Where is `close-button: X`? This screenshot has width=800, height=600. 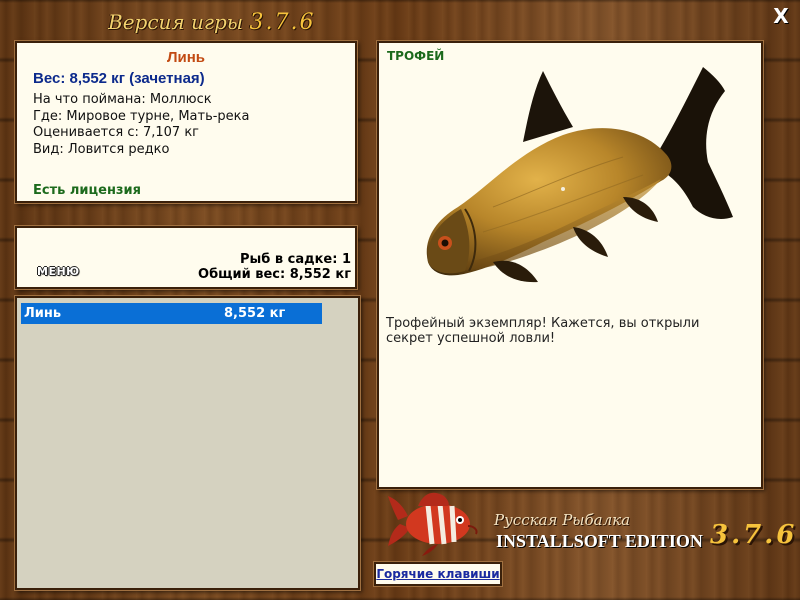
close-button: X is located at coordinates (781, 16).